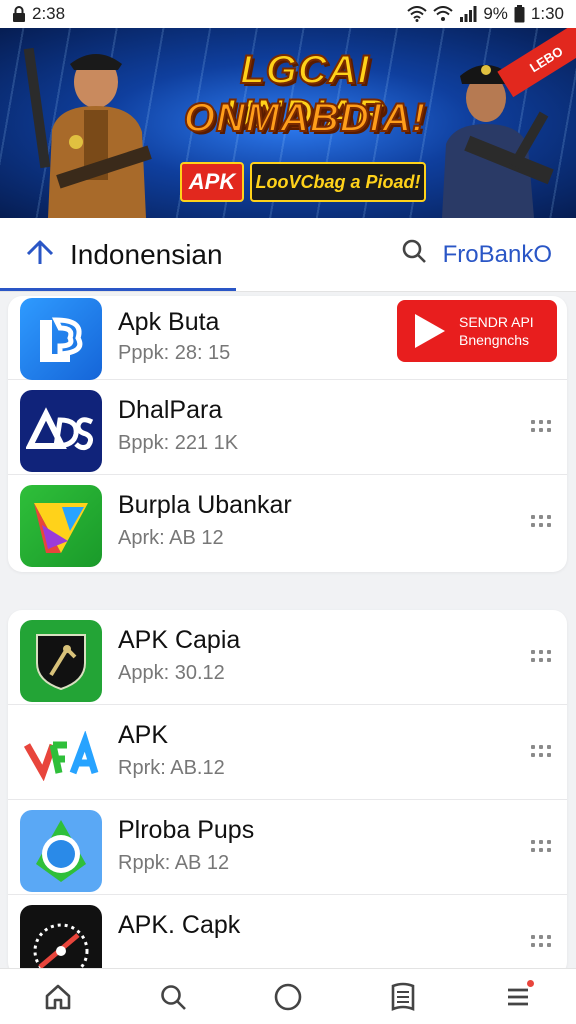 Image resolution: width=576 pixels, height=1024 pixels. Describe the element at coordinates (287, 657) in the screenshot. I see `list-item: APK Capia Appk: 30.12` at that location.